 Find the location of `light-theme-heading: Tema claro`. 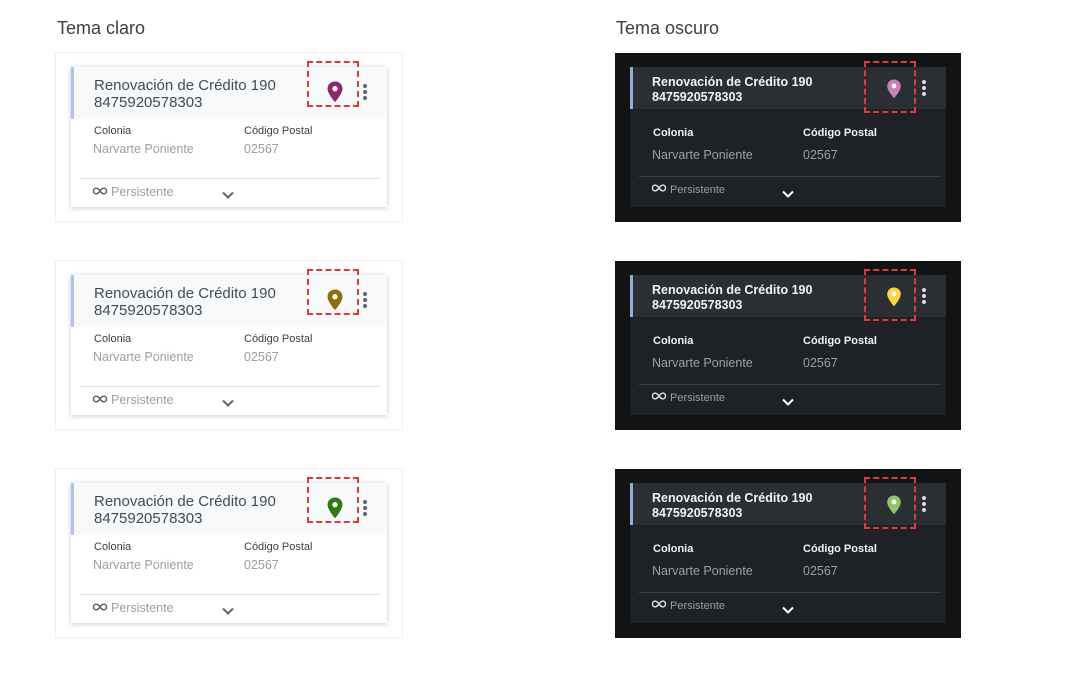

light-theme-heading: Tema claro is located at coordinates (101, 28).